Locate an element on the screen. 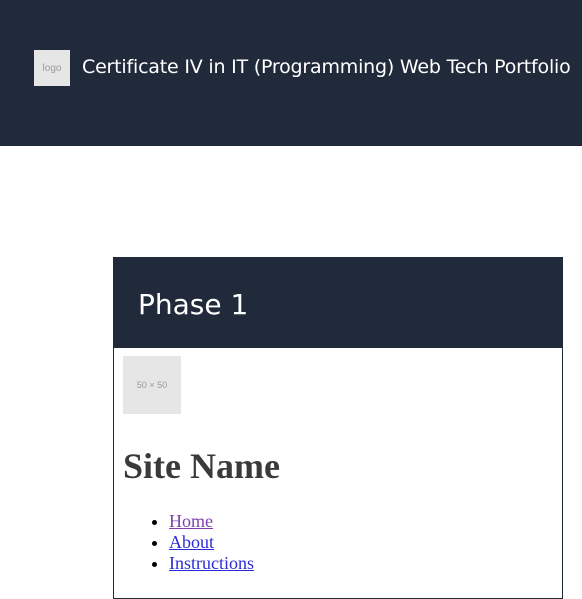 The image size is (582, 599). nav-item-instructions: Instructions is located at coordinates (365, 563).